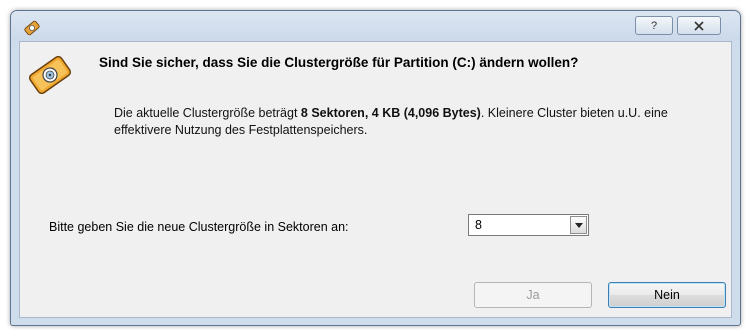 The image size is (755, 336). What do you see at coordinates (533, 295) in the screenshot?
I see `yes-button: Ja` at bounding box center [533, 295].